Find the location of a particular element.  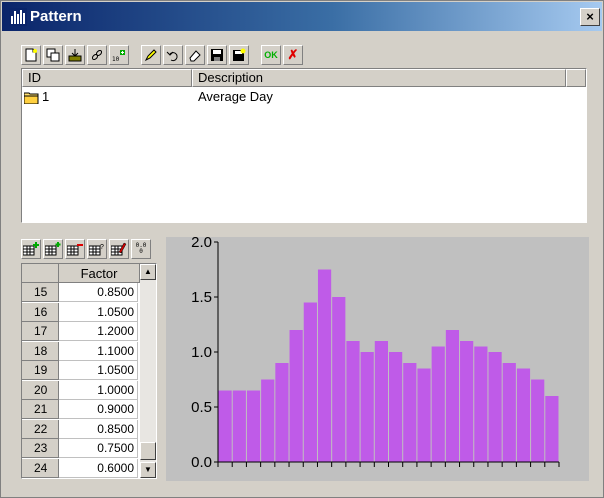

ok-button: OK is located at coordinates (271, 55).